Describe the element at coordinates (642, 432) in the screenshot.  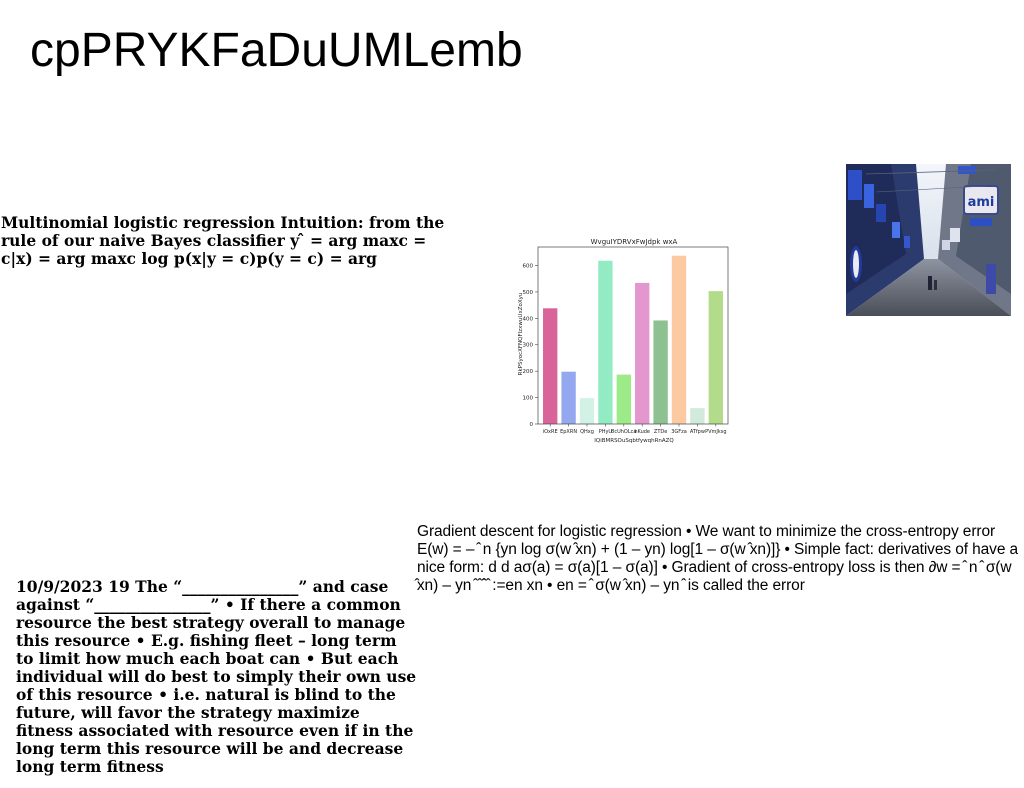
I see `chart-x-tick-label: hKude` at that location.